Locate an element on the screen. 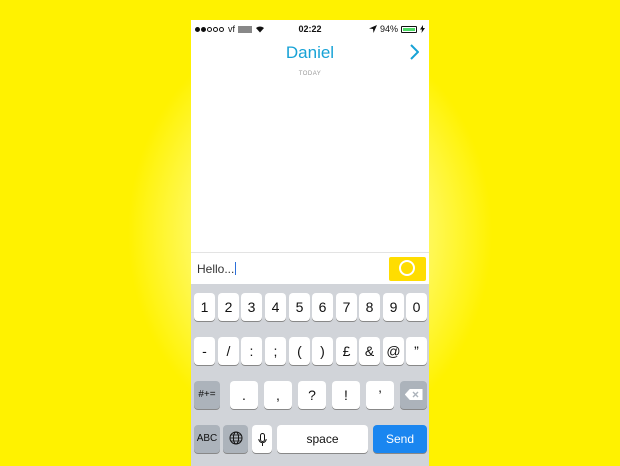  microphone-icon is located at coordinates (262, 440).